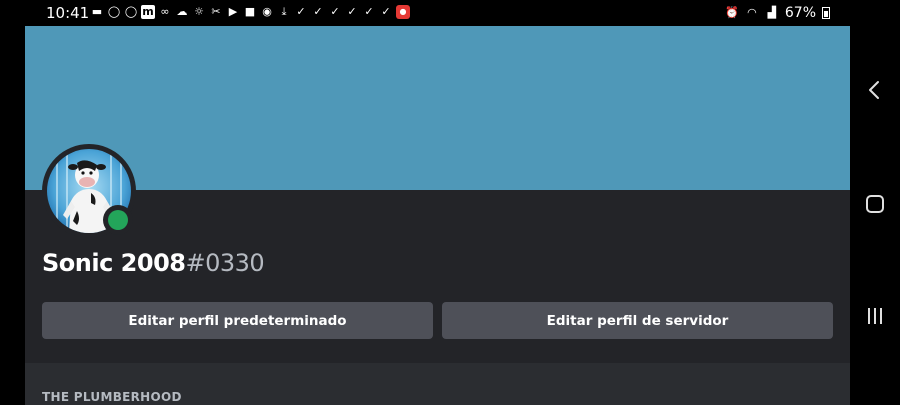 This screenshot has height=405, width=900. Describe the element at coordinates (826, 13) in the screenshot. I see `battery-icon` at that location.